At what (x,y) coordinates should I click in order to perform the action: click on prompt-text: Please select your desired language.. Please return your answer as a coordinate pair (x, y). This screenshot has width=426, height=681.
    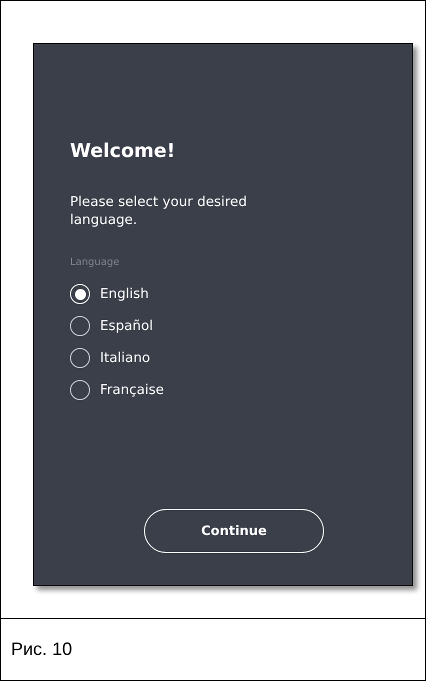
    Looking at the image, I should click on (159, 211).